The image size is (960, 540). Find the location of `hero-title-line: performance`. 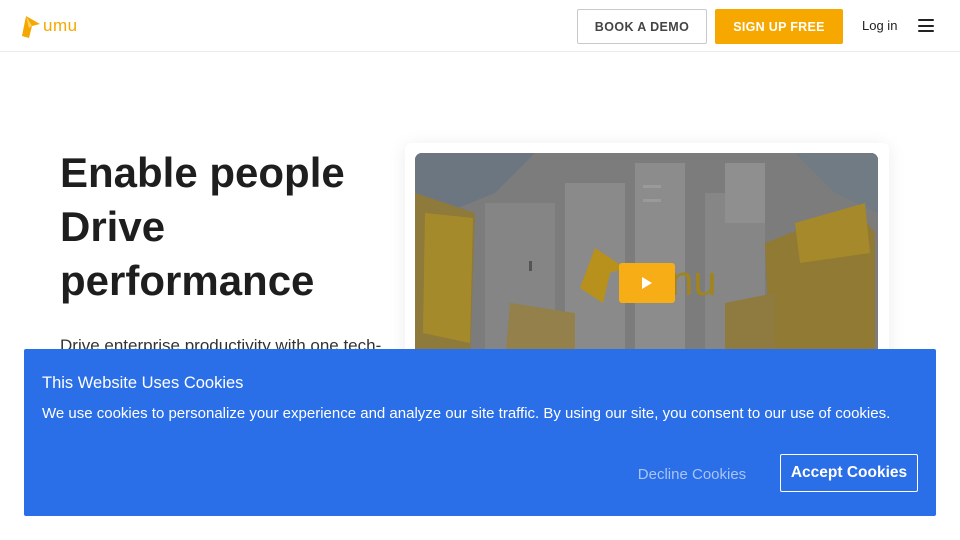

hero-title-line: performance is located at coordinates (187, 280).